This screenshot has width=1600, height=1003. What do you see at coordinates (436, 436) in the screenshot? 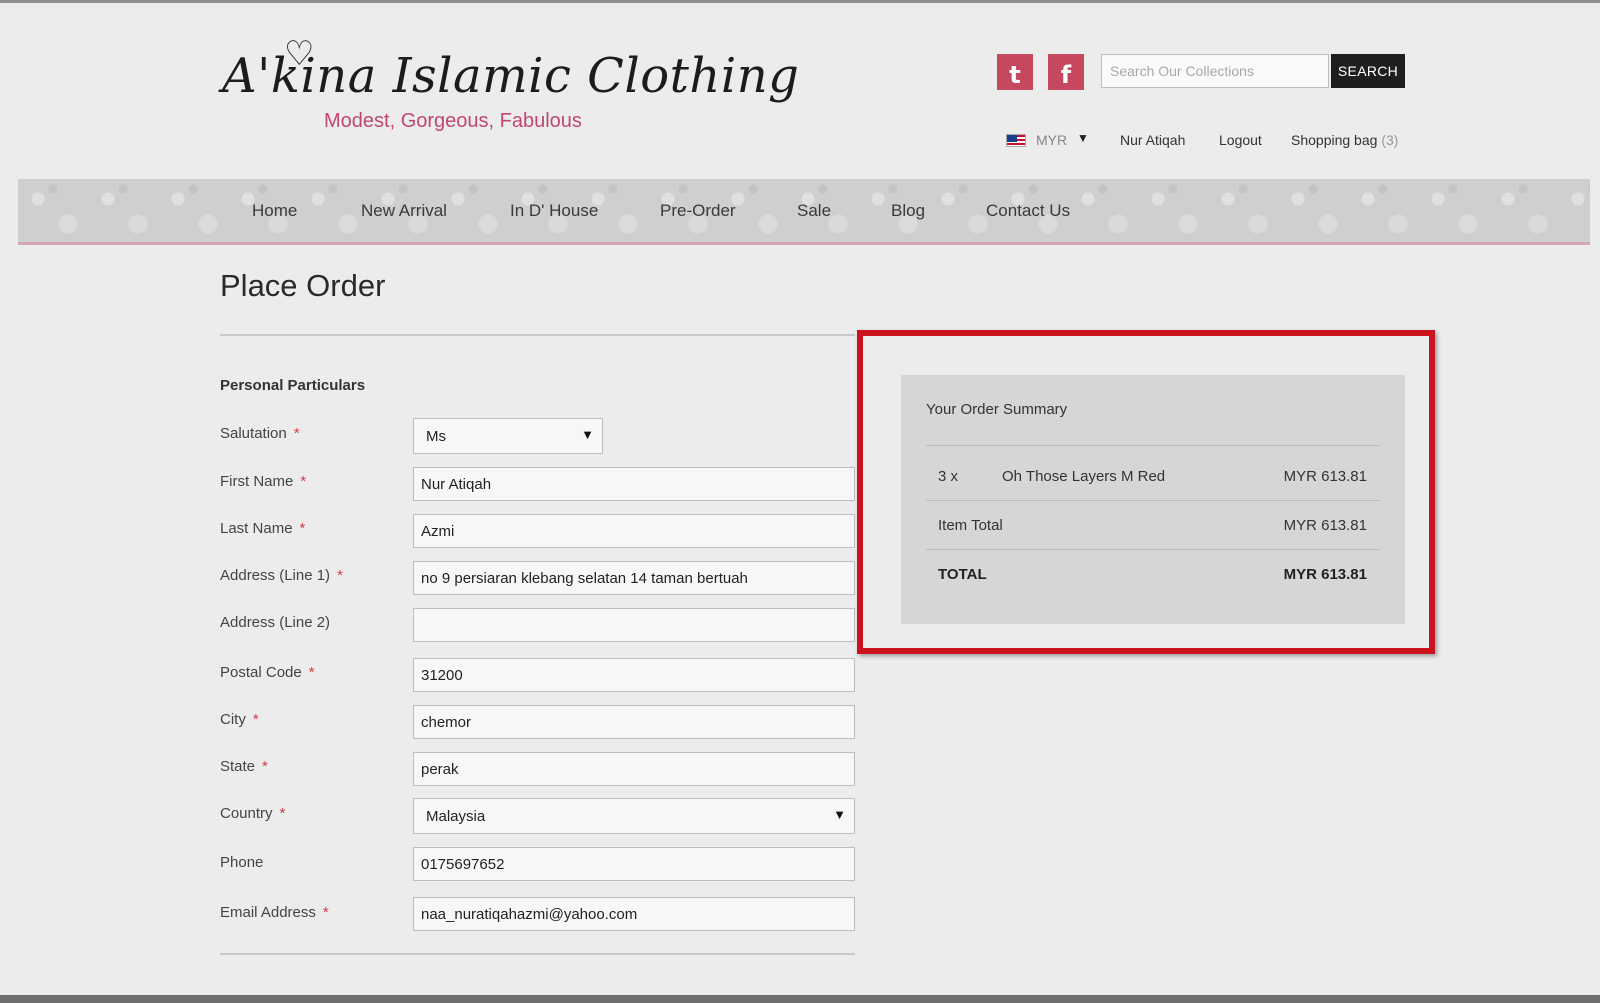
I see `salutation-value: Ms` at bounding box center [436, 436].